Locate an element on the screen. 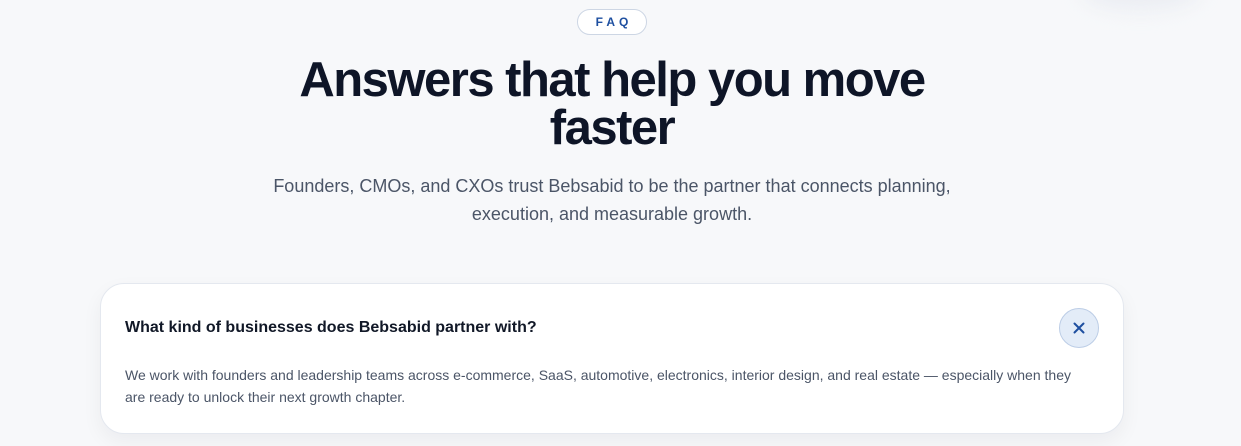  close-icon is located at coordinates (1079, 328).